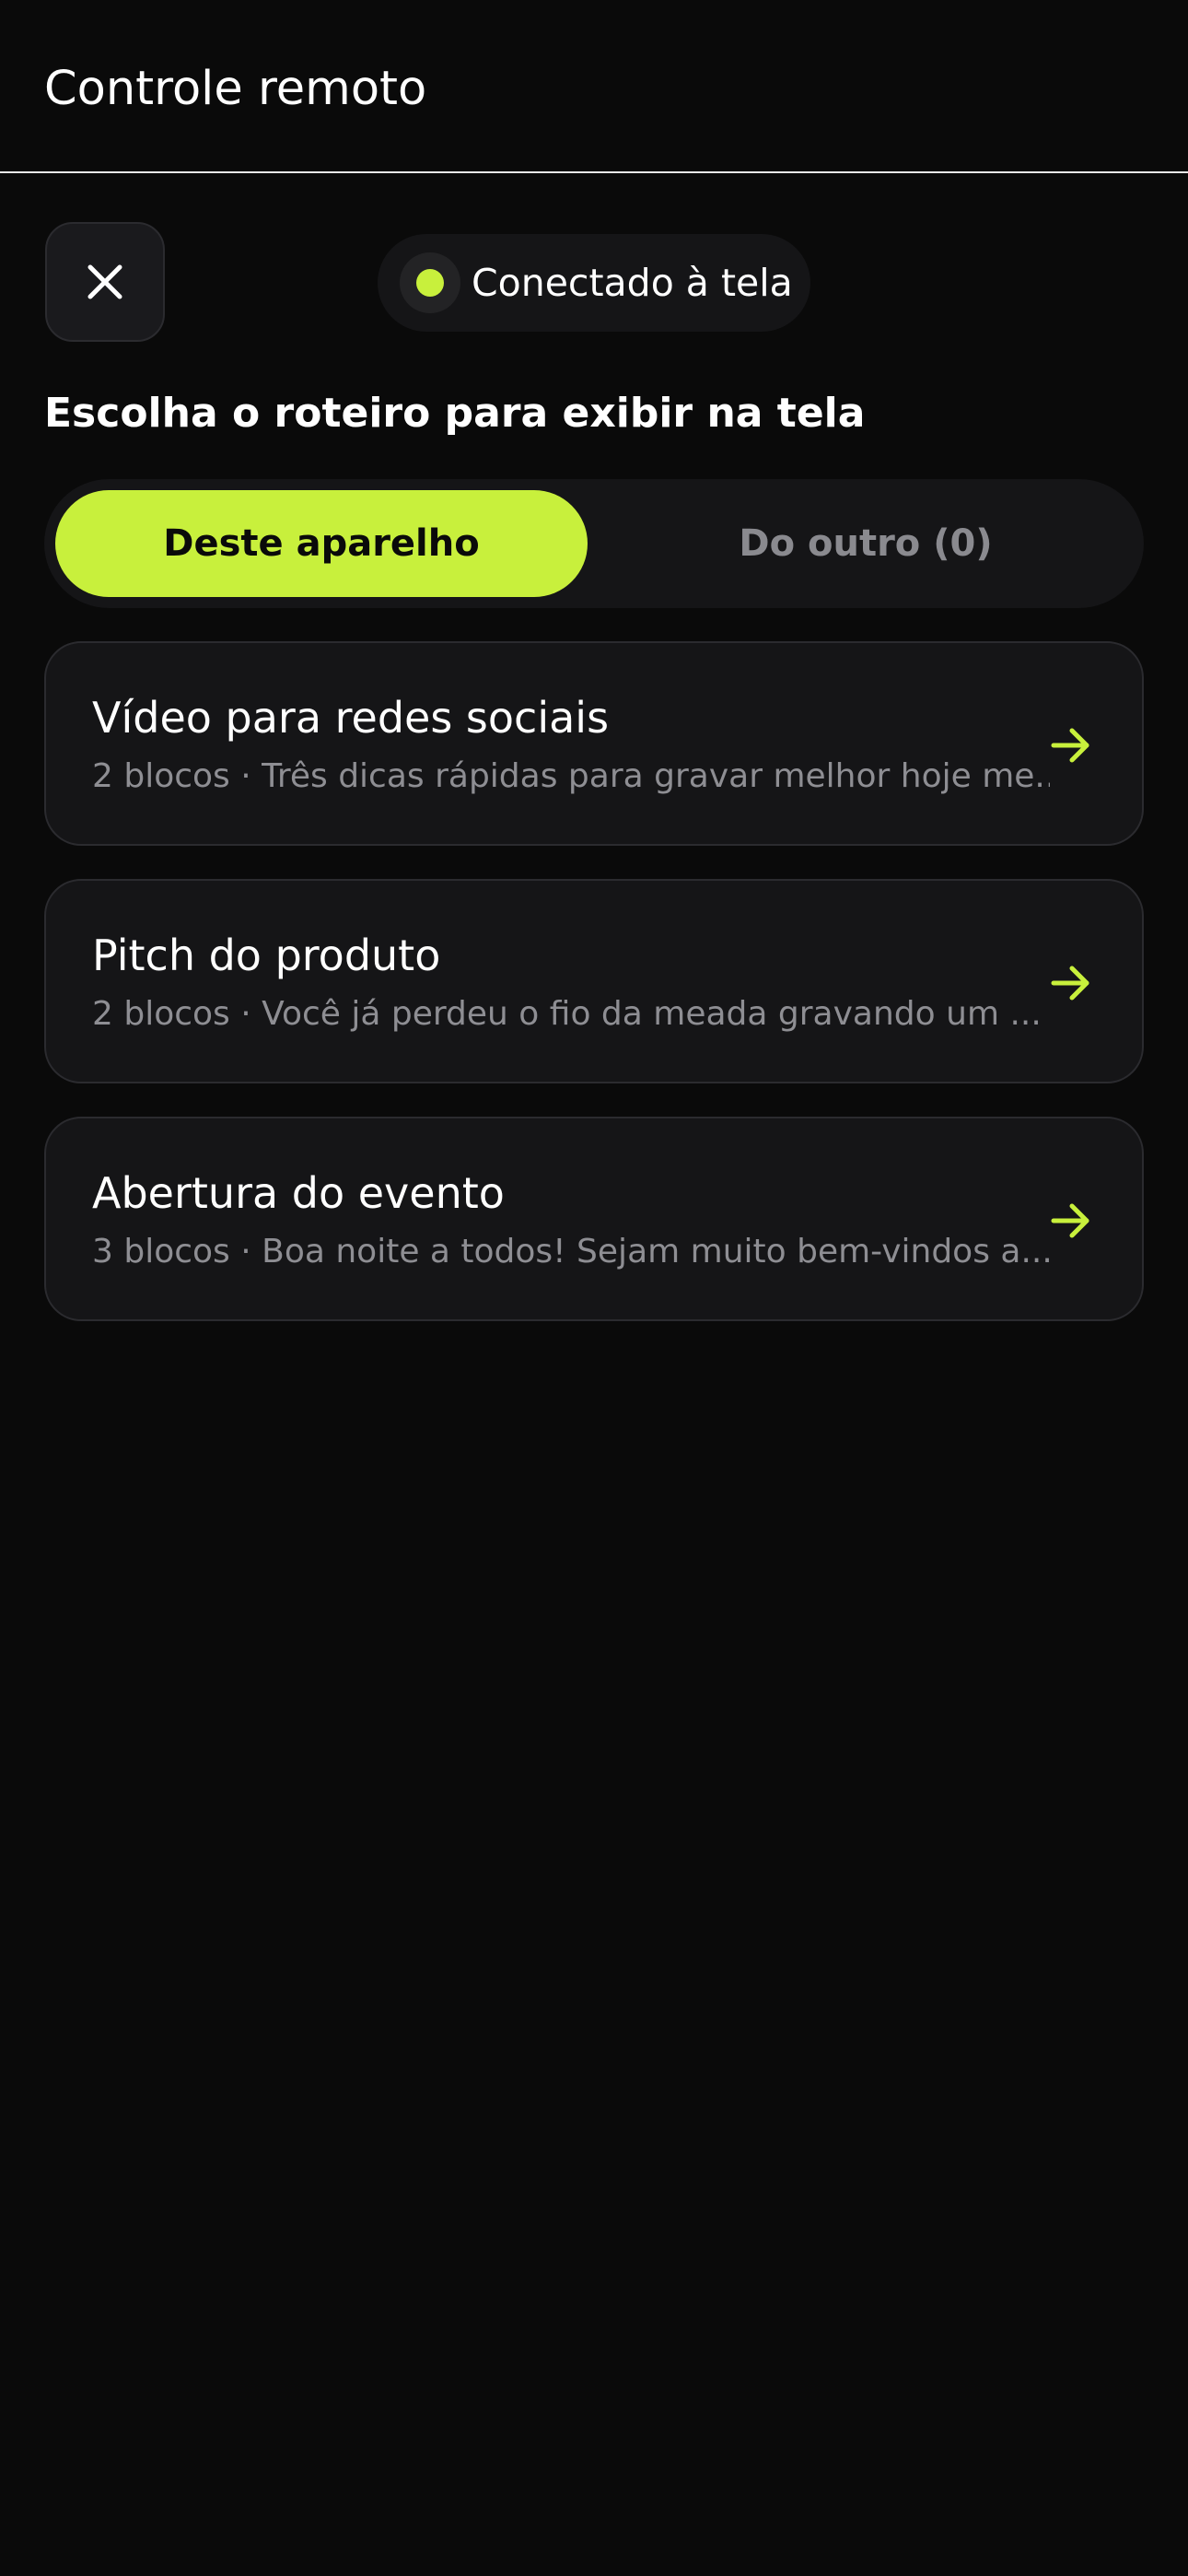 This screenshot has width=1188, height=2576. Describe the element at coordinates (235, 89) in the screenshot. I see `page-title: Controle remoto` at that location.